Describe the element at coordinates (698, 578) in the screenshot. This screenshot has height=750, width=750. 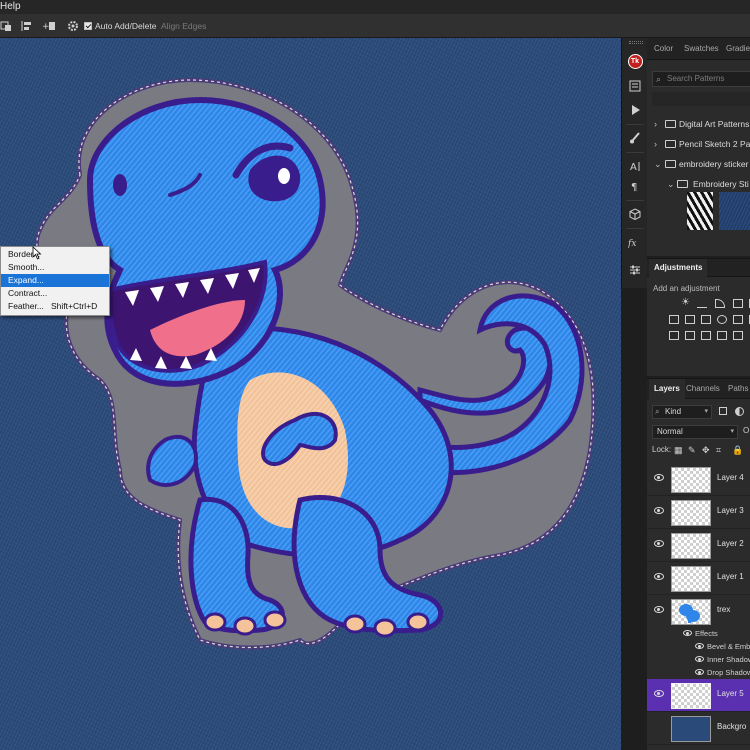
I see `layer-row-layer-1: Layer 1` at that location.